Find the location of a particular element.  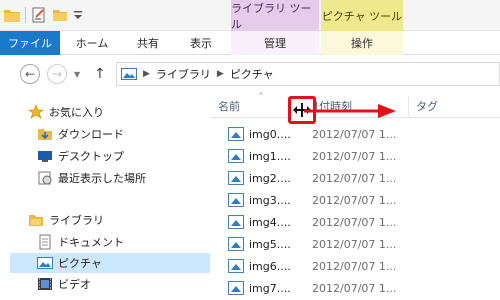

desktop-icon is located at coordinates (45, 156).